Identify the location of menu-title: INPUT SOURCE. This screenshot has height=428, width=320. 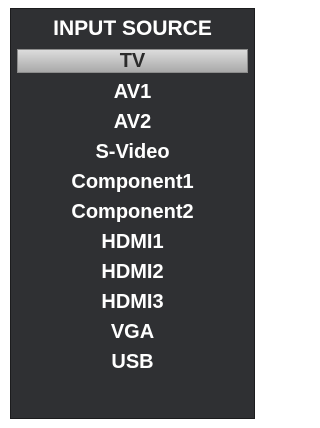
(132, 28).